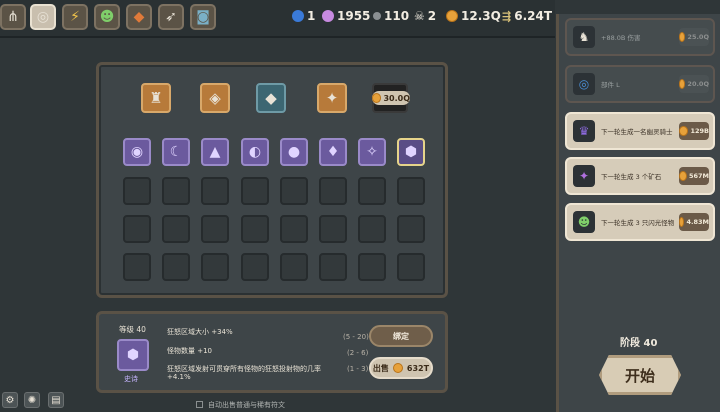  Describe the element at coordinates (311, 16) in the screenshot. I see `blue-resource-value: 1` at that location.